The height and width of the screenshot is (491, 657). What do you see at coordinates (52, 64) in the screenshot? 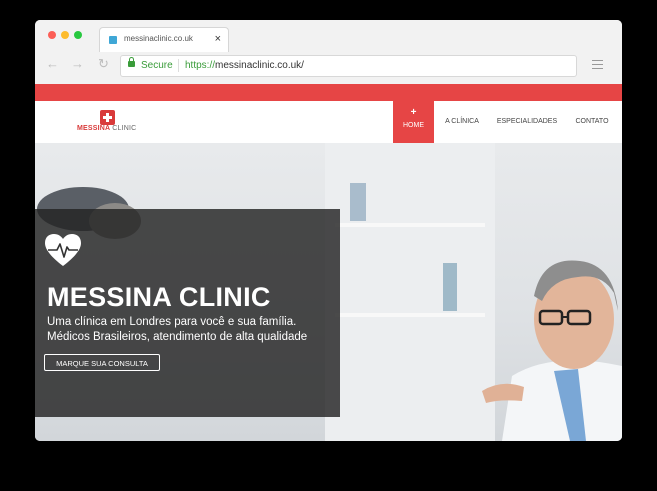
I see `arrow-left-icon: ←` at bounding box center [52, 64].